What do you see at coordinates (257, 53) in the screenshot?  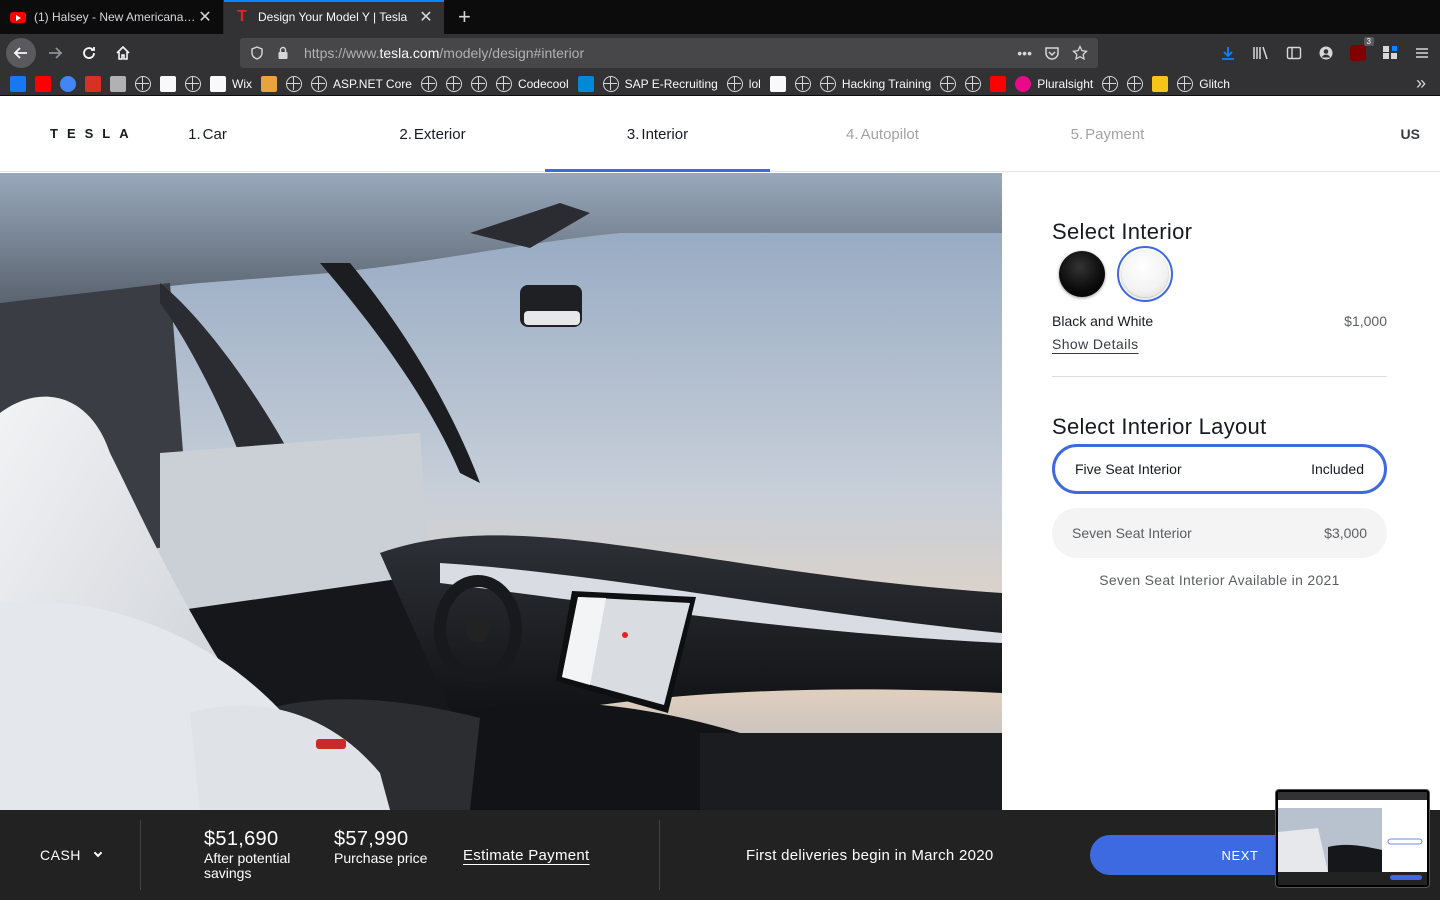 I see `shield-icon` at bounding box center [257, 53].